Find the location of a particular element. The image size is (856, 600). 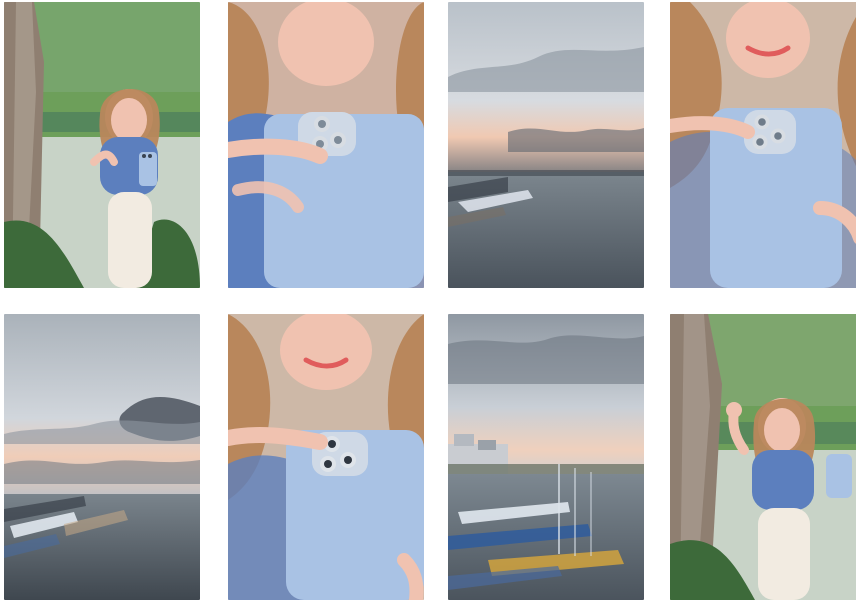

photo-phone-closeup is located at coordinates (326, 145).